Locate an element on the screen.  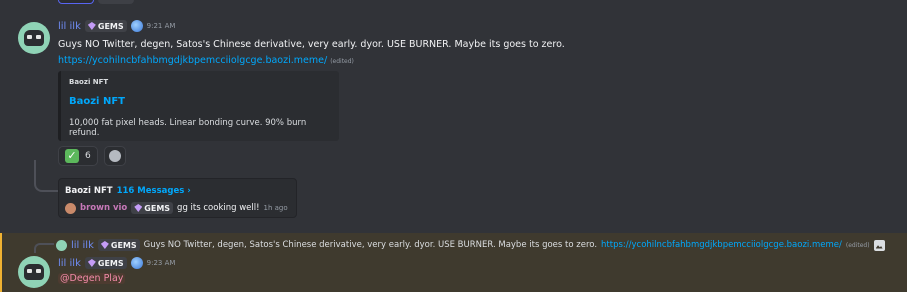
reply-connector is located at coordinates (44, 248).